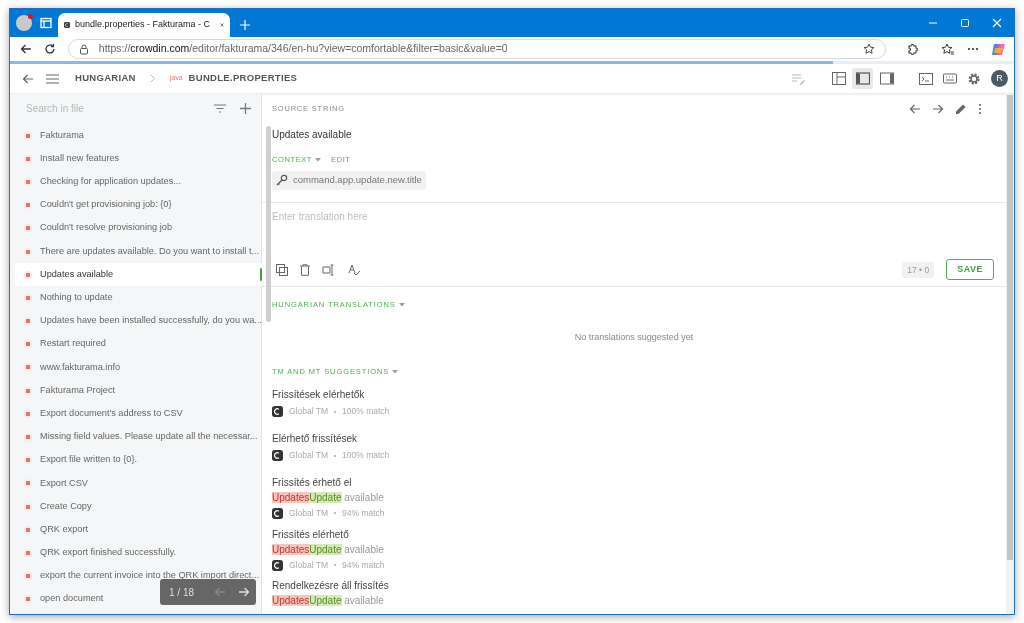 Image resolution: width=1024 pixels, height=623 pixels. Describe the element at coordinates (869, 49) in the screenshot. I see `favorite-star-icon` at that location.